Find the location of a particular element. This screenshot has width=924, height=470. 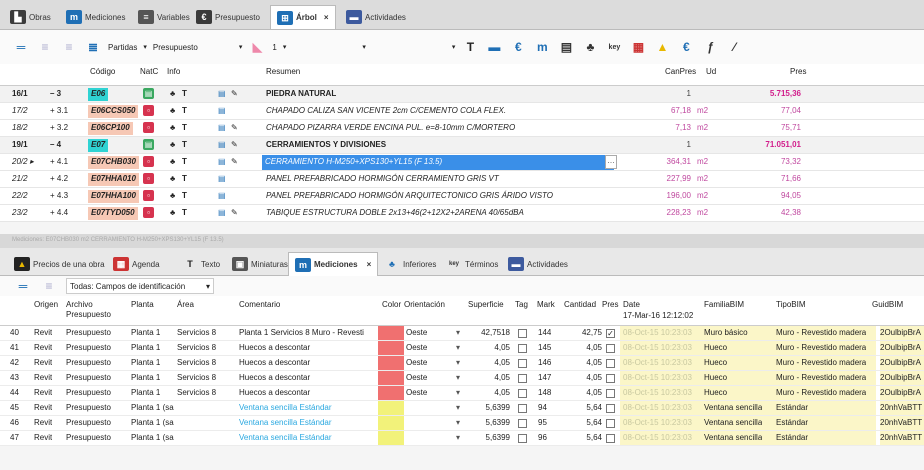

row-index: – 4 is located at coordinates (55, 144).